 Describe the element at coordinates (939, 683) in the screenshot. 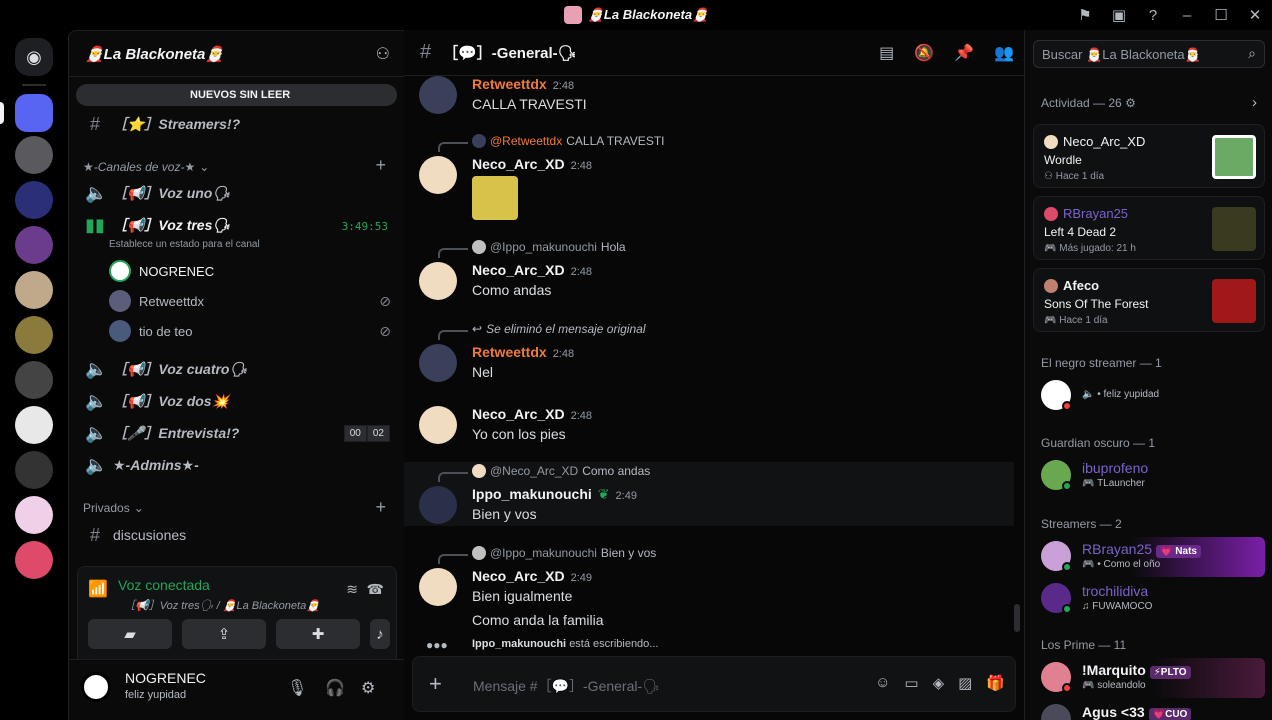

I see `sticker-icon: ◈` at that location.